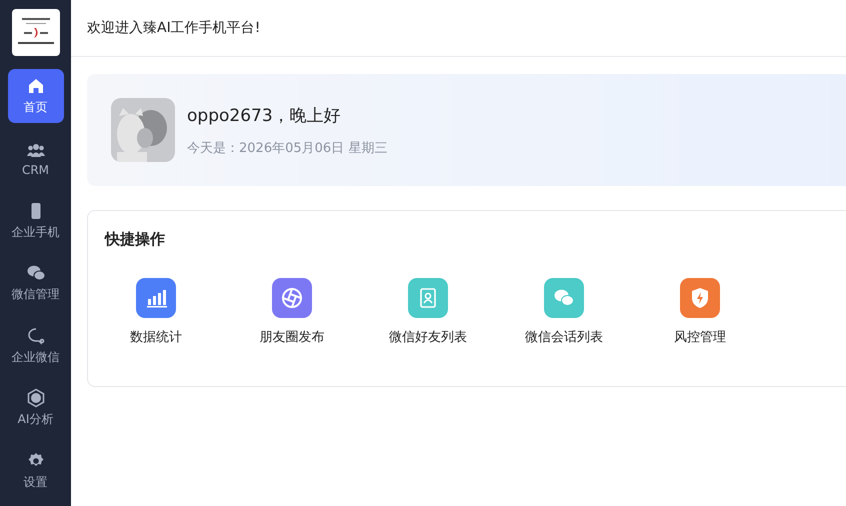  Describe the element at coordinates (287, 148) in the screenshot. I see `date-text: 今天是：2026年05月06日 星期三` at that location.